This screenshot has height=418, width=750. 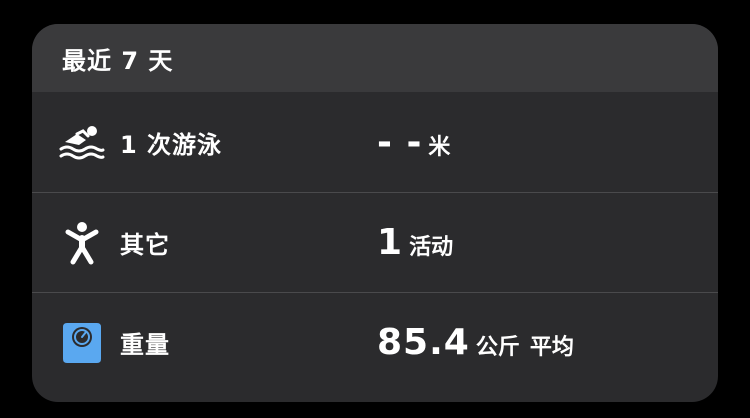 I want to click on row-label-weight: 重量, so click(x=145, y=345).